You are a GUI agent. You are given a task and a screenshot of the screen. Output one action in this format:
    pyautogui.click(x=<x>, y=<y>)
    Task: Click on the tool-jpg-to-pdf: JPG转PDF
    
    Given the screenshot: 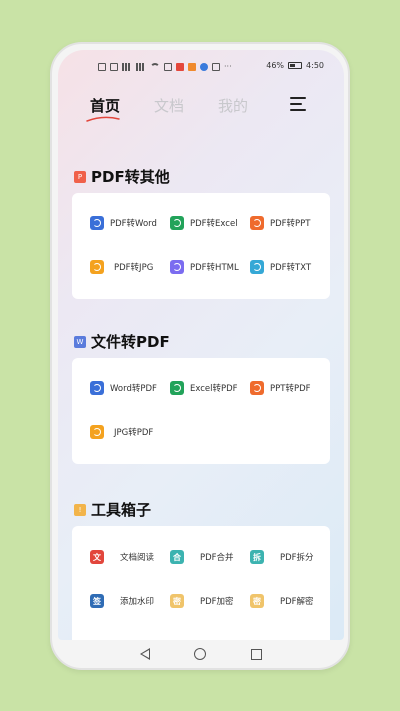 What is the action you would take?
    pyautogui.click(x=121, y=432)
    